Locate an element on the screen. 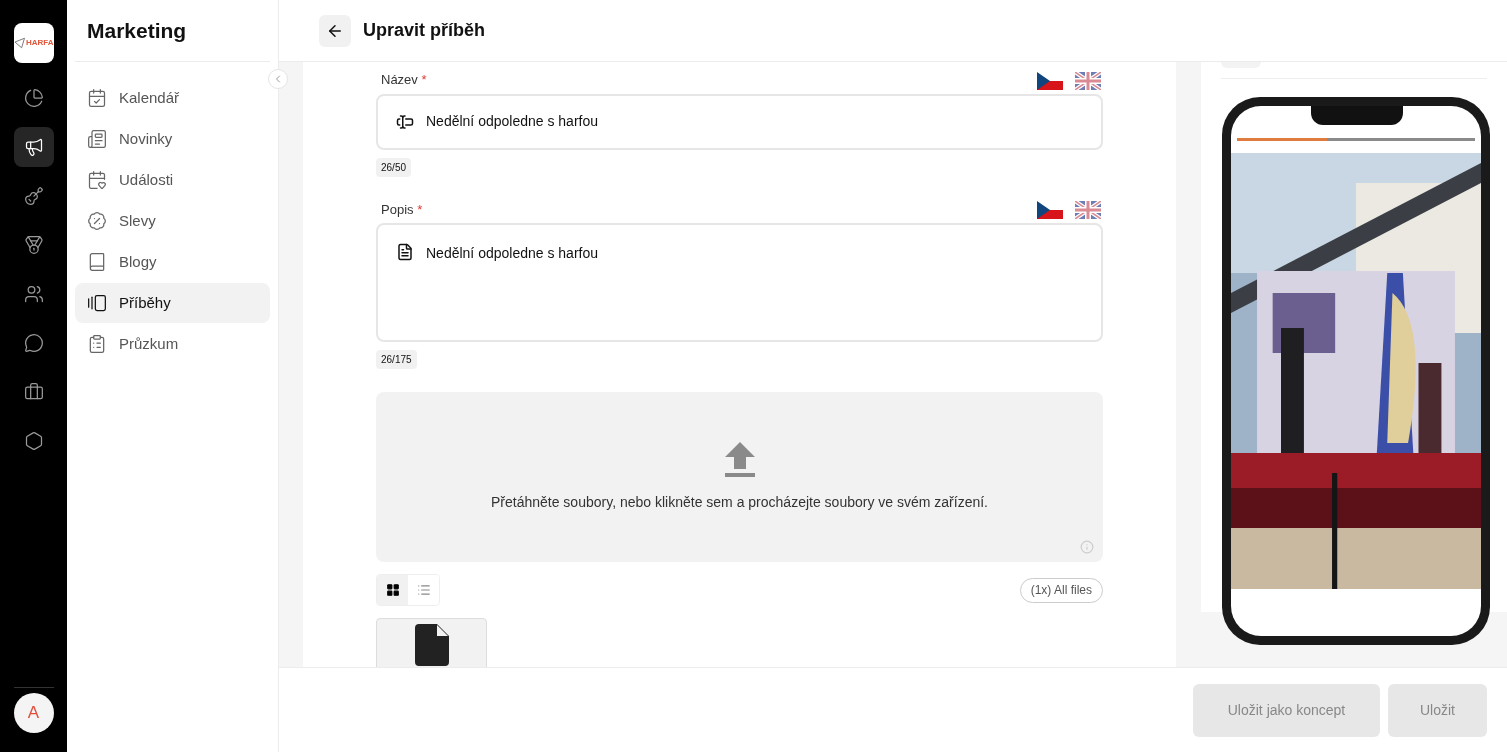 This screenshot has height=752, width=1507. upload-icon is located at coordinates (739, 459).